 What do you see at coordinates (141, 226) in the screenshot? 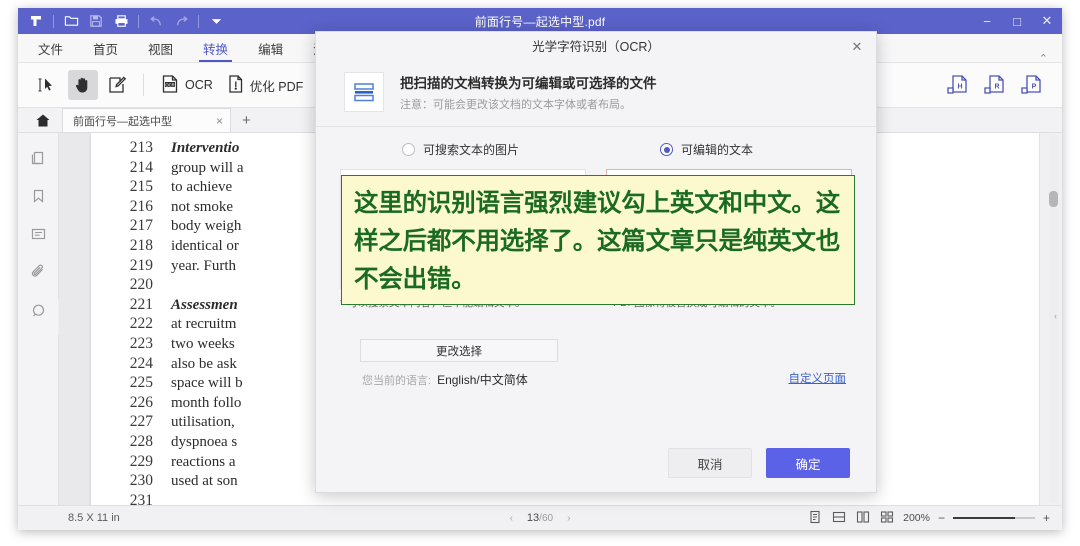
I see `line-number: 217` at bounding box center [141, 226].